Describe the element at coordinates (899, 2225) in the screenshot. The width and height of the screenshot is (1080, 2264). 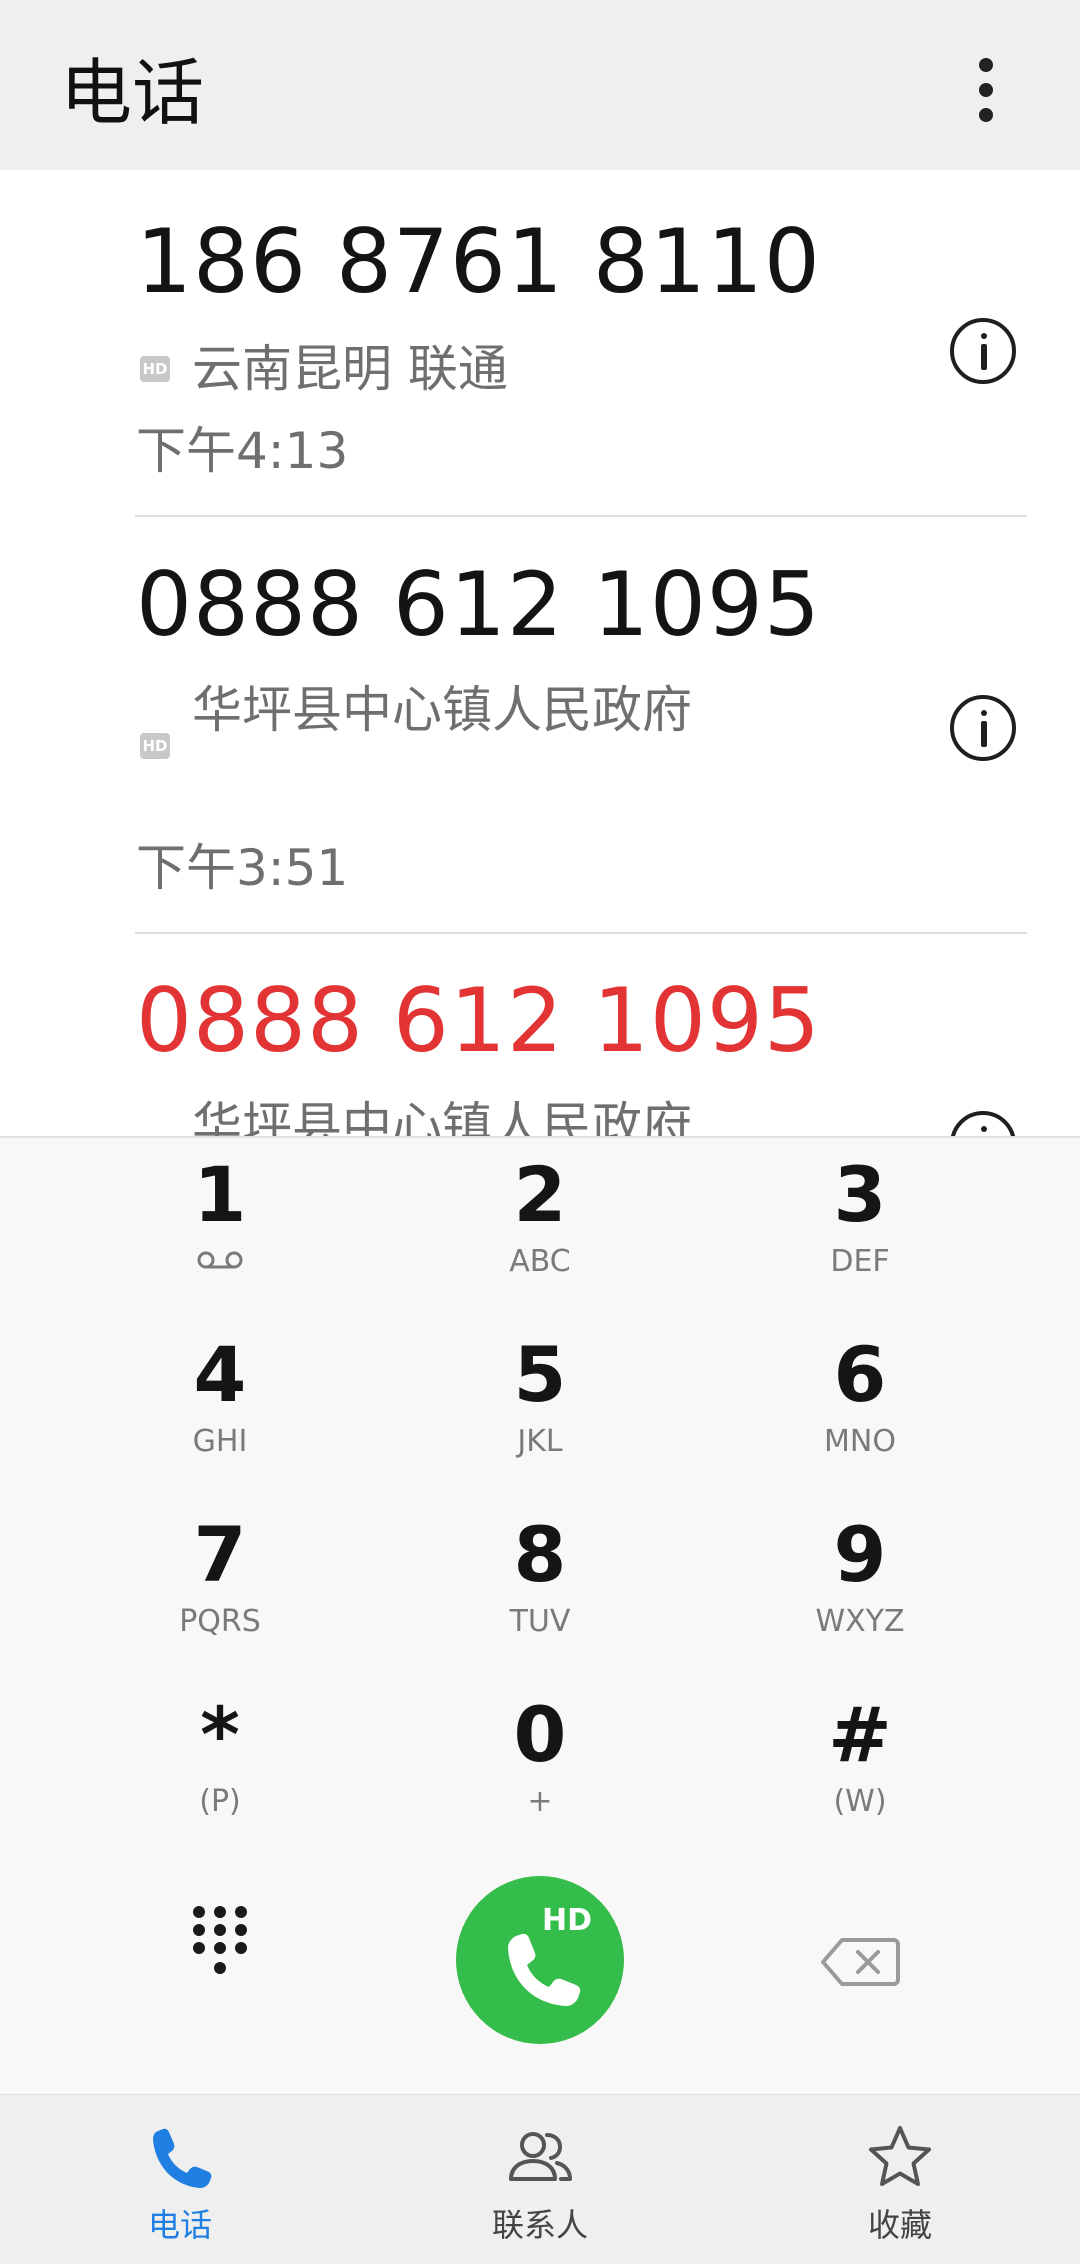
I see `nav-label: 收藏` at that location.